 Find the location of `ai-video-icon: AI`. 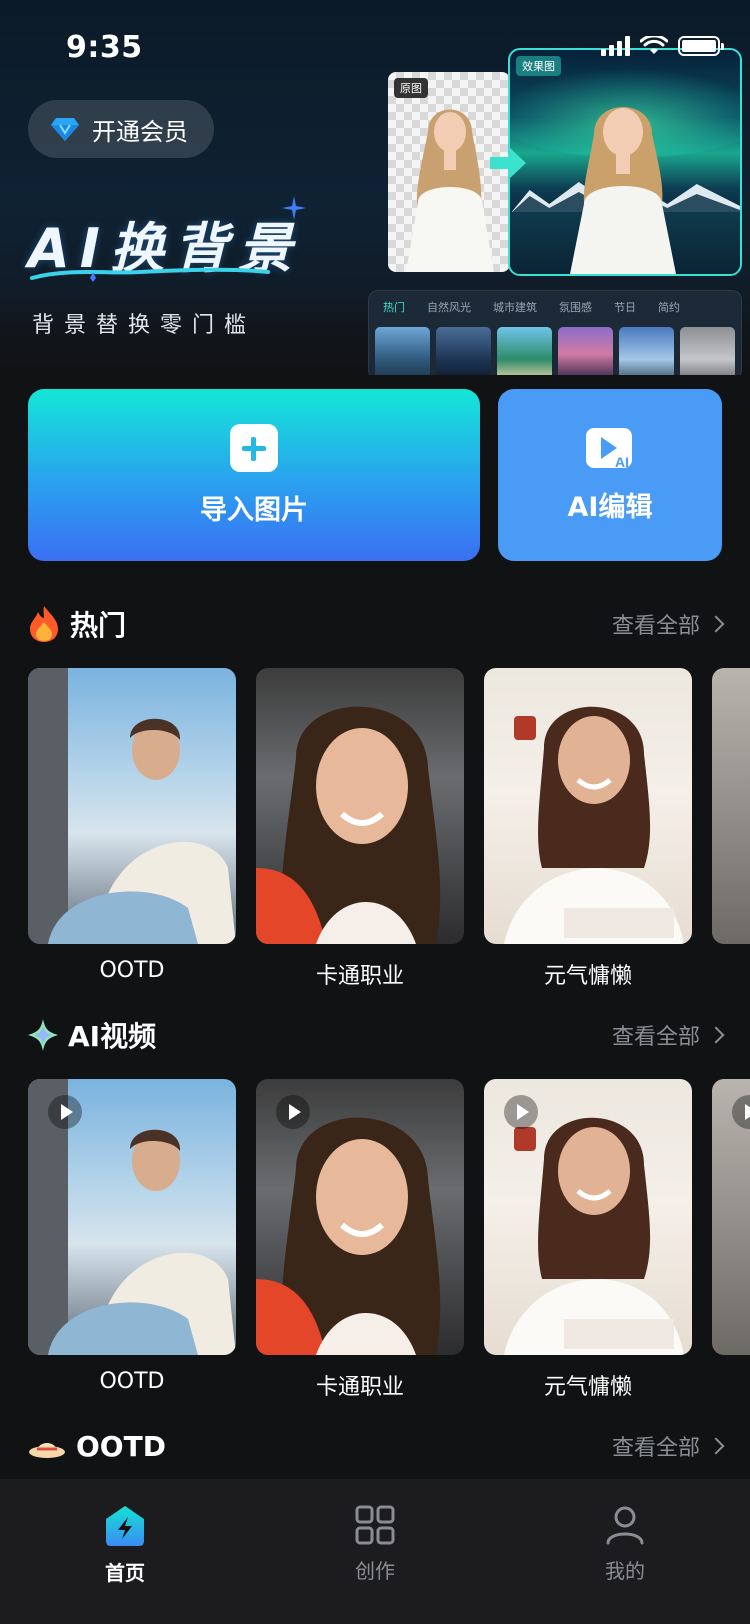

ai-video-icon: AI is located at coordinates (609, 448).